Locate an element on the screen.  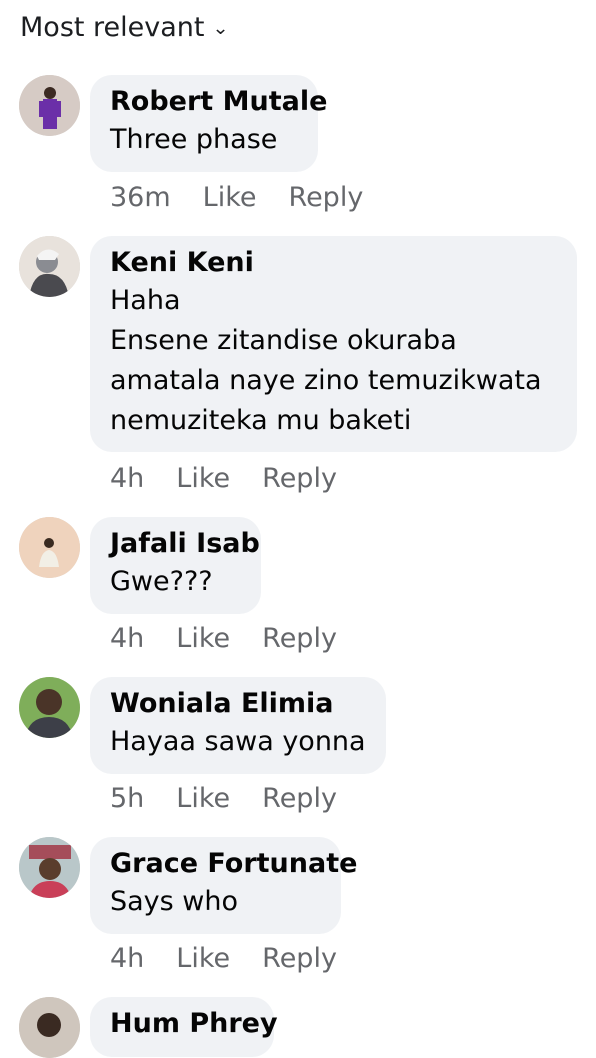
comment-bubble: Jafali Isab Gwe??? is located at coordinates (175, 565).